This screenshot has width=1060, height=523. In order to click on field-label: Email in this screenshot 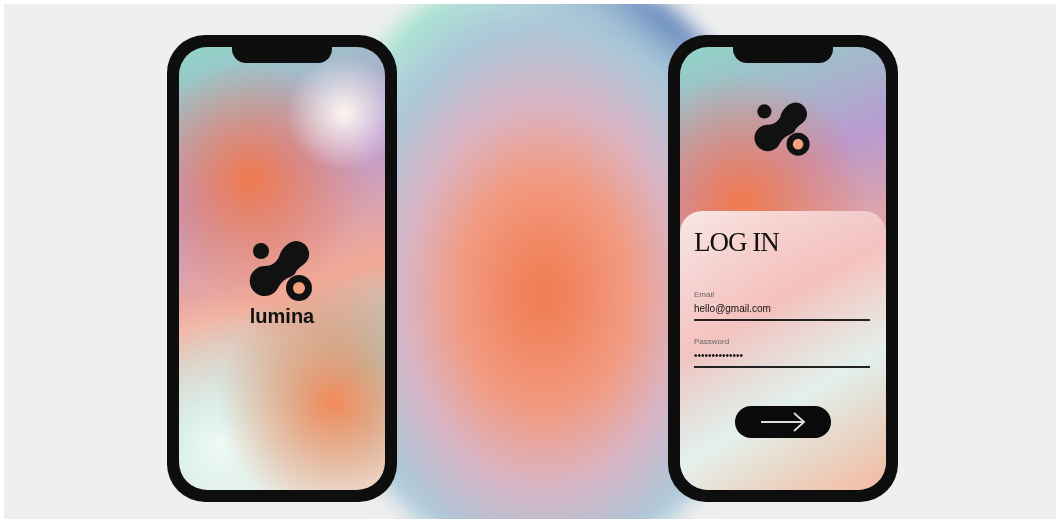, I will do `click(704, 294)`.